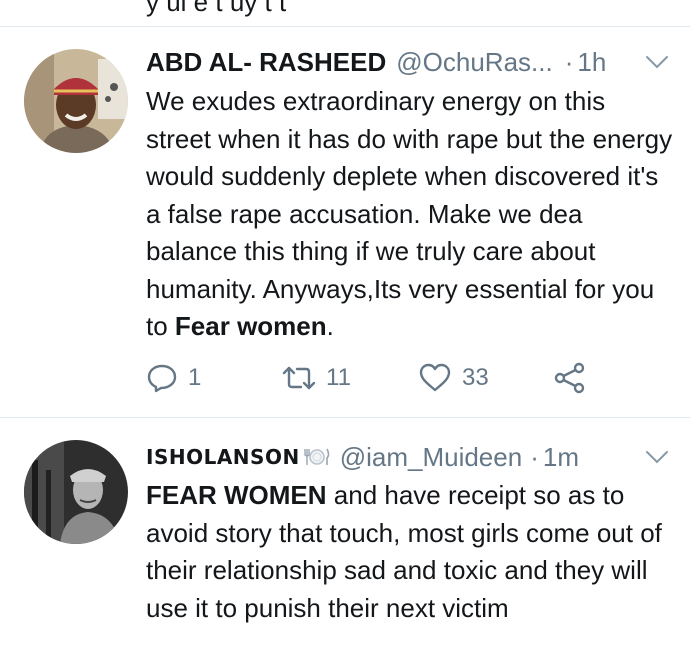 The image size is (690, 645). Describe the element at coordinates (317, 456) in the screenshot. I see `fork-knife-plate-icon` at that location.